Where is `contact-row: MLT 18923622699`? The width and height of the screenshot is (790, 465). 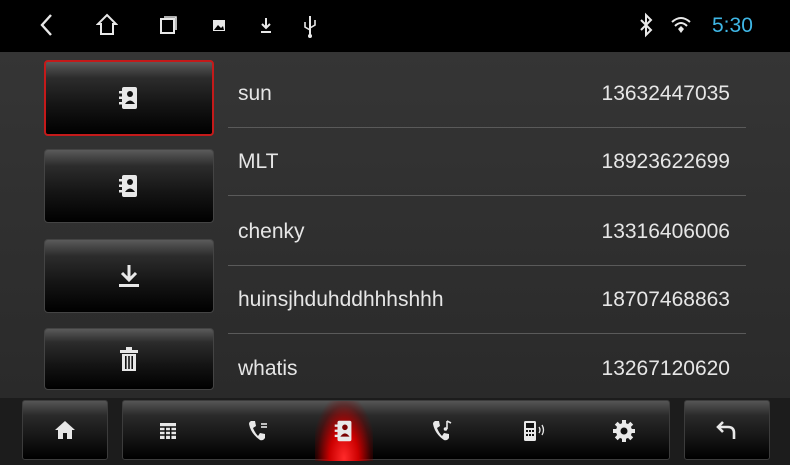
contact-row: MLT 18923622699 is located at coordinates (487, 162).